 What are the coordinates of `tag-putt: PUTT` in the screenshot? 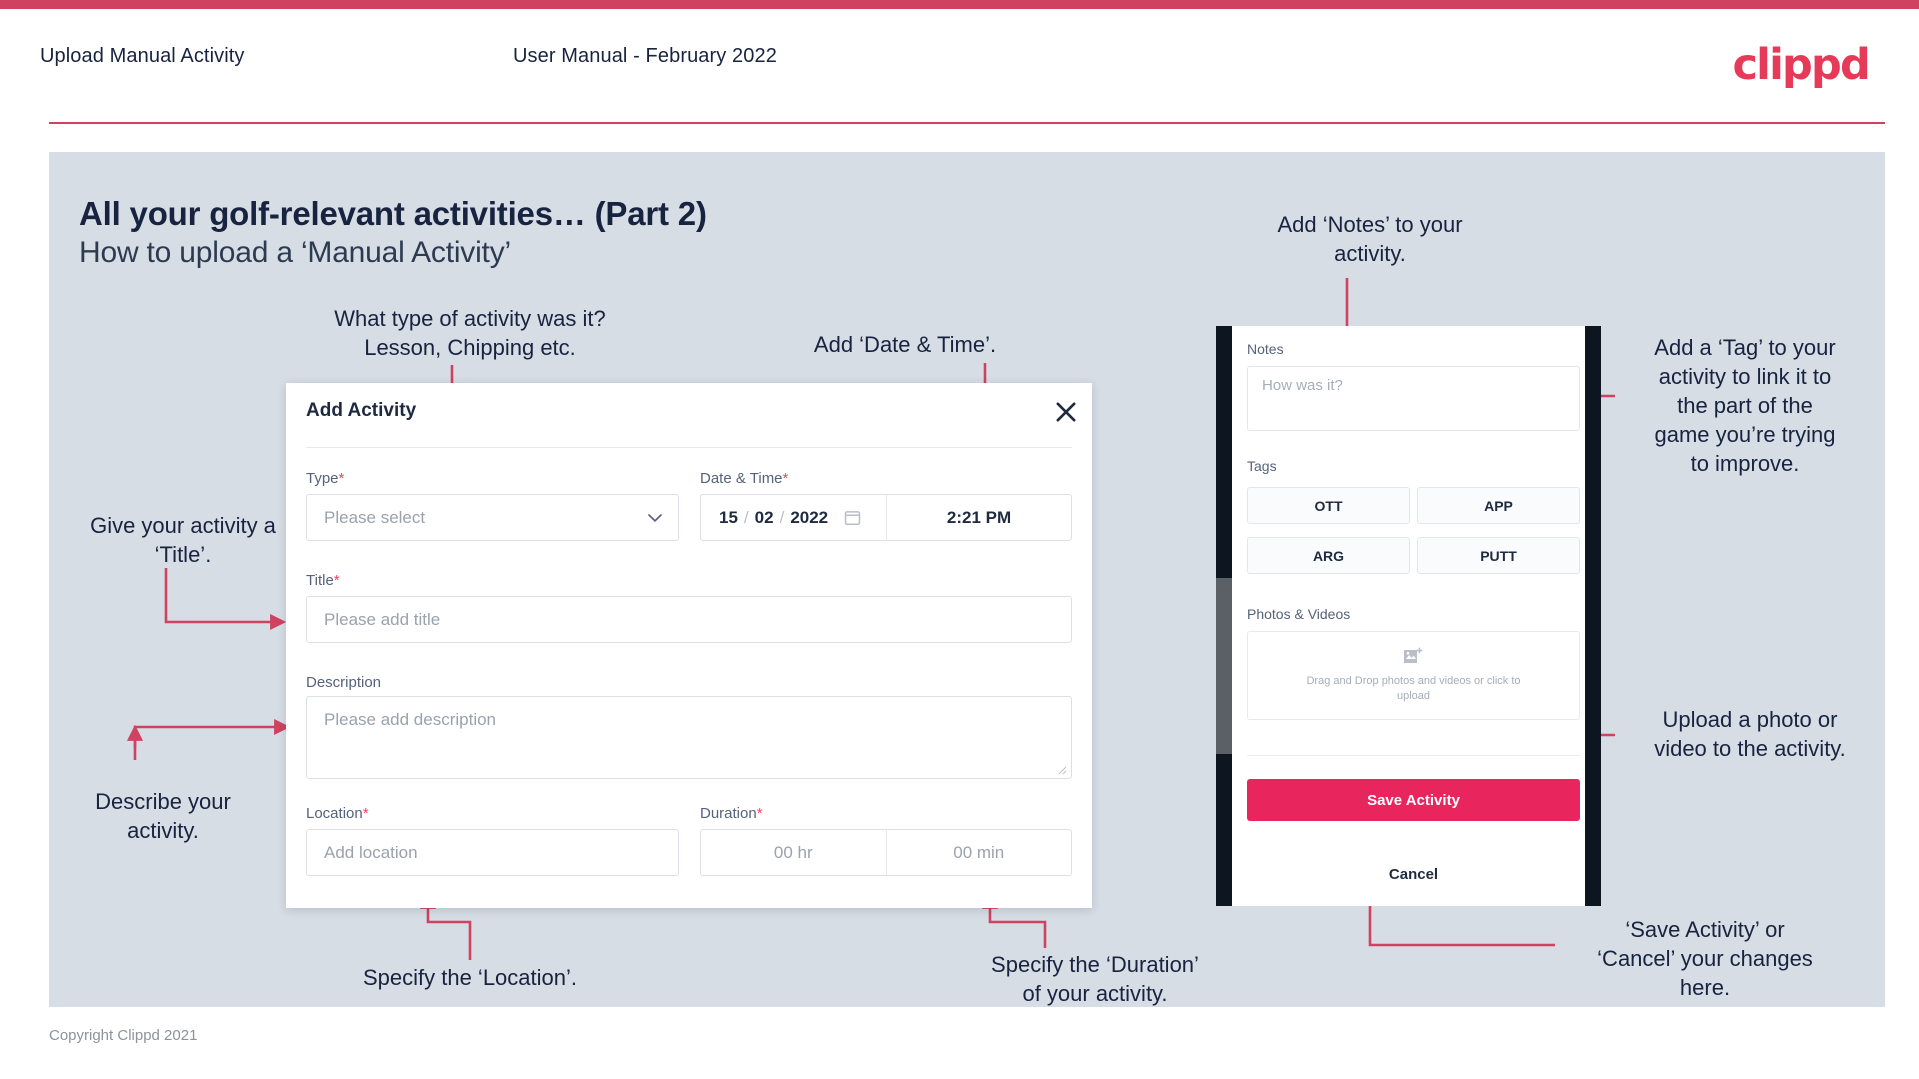 It's located at (1498, 555).